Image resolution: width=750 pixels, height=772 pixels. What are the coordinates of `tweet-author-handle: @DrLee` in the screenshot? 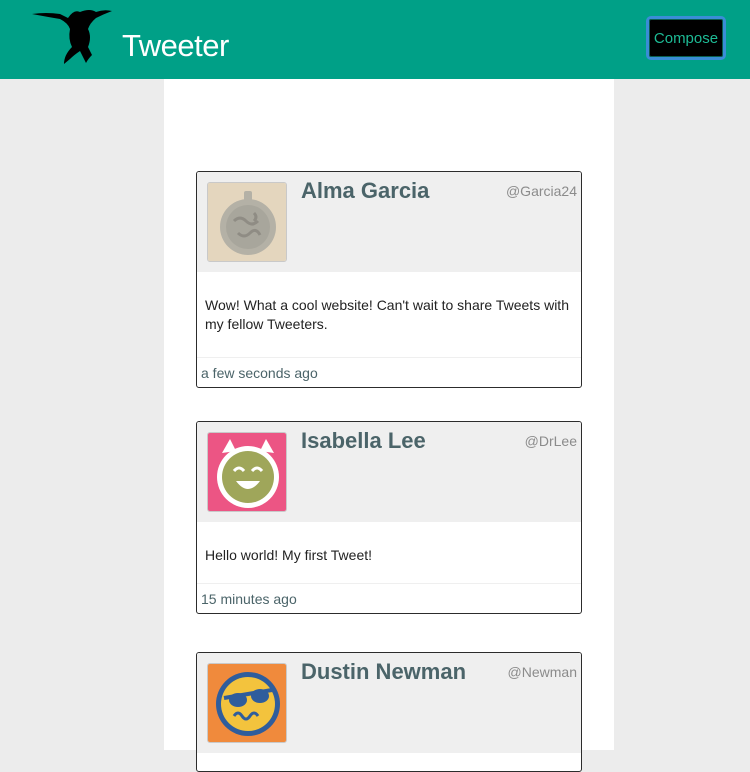 It's located at (551, 441).